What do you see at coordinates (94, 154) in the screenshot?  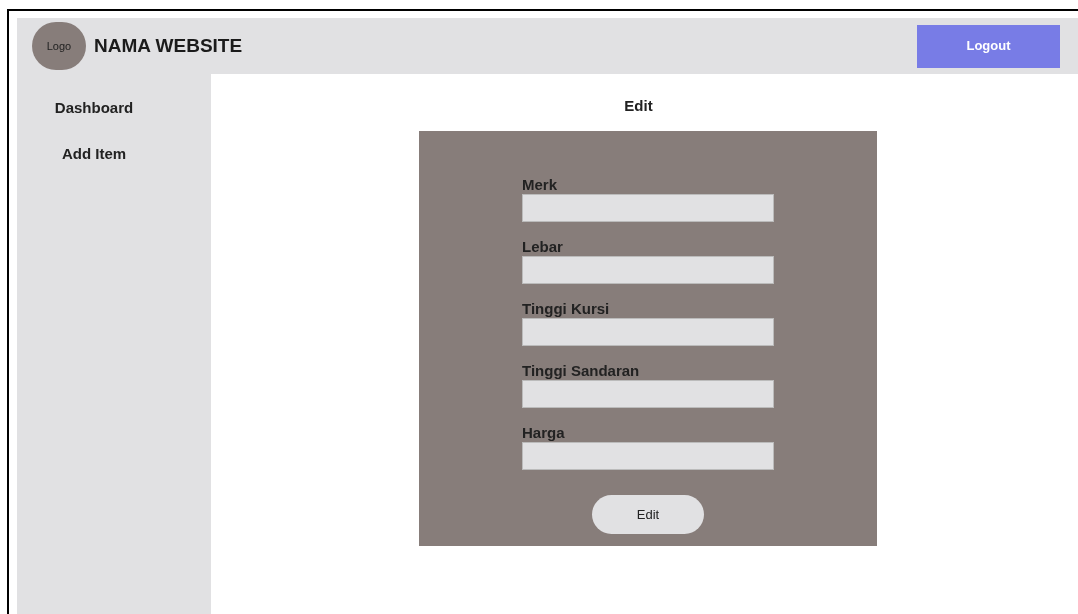 I see `sidebar-item: Add Item` at bounding box center [94, 154].